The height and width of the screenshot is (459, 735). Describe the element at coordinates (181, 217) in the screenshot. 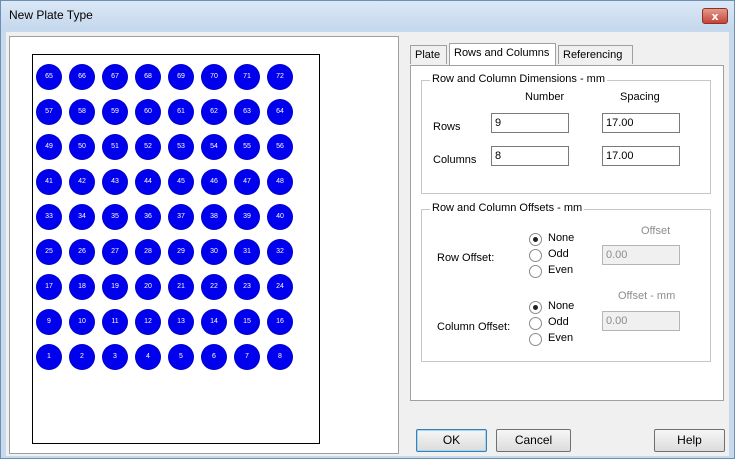

I see `plate-well: 37` at that location.